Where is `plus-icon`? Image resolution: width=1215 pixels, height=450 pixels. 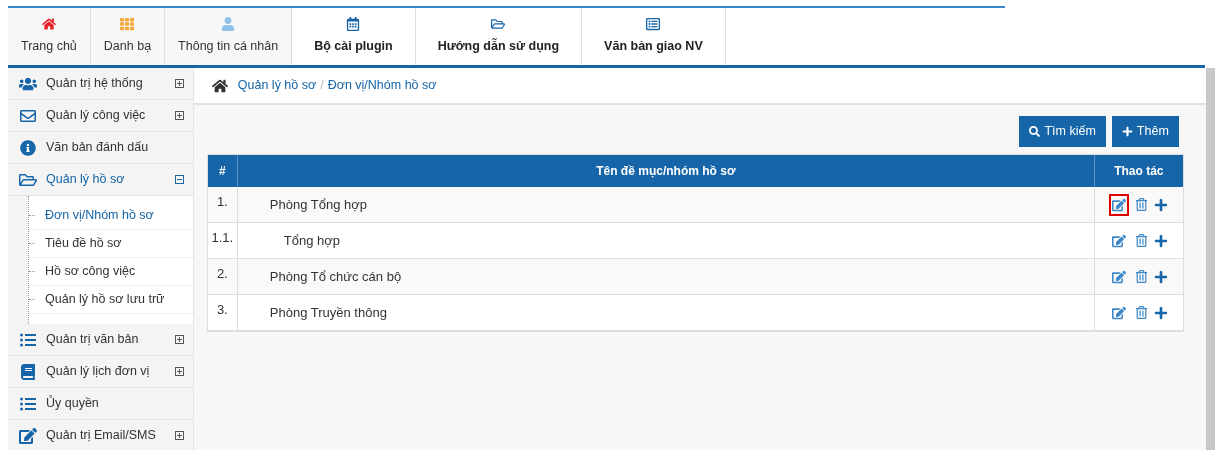 plus-icon is located at coordinates (1127, 131).